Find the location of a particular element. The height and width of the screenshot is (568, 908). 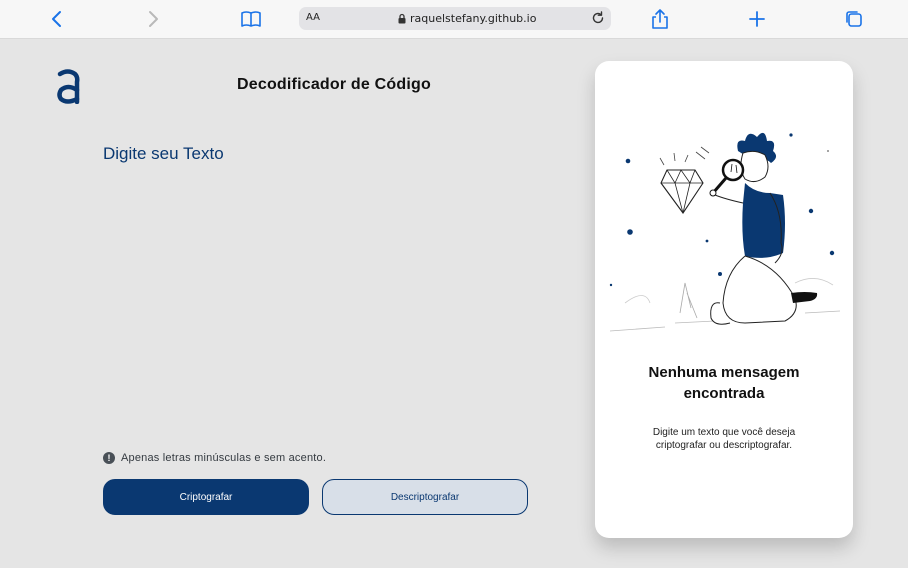

empty-state-title: Nenhuma mensagem encontrada is located at coordinates (724, 383).